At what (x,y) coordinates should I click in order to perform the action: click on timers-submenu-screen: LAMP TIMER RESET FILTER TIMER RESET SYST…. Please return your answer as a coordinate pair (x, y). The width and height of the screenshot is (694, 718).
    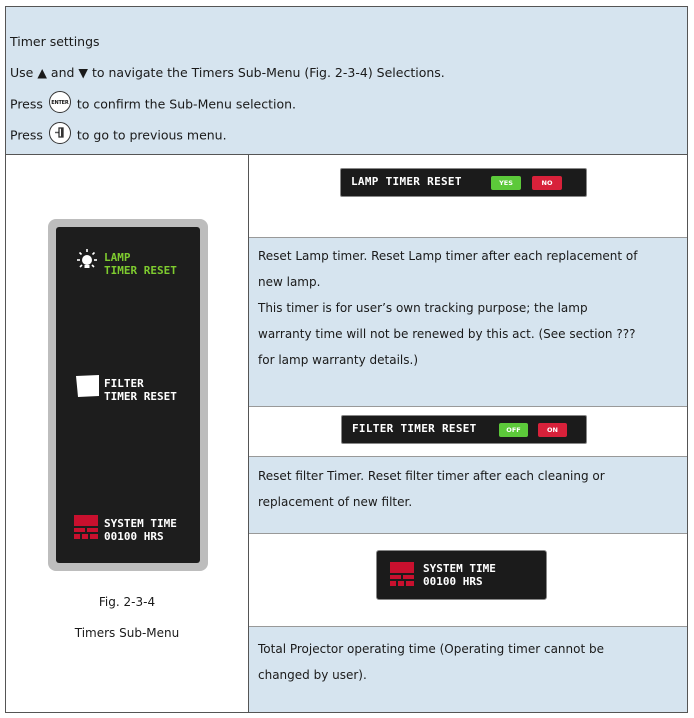
    Looking at the image, I should click on (128, 395).